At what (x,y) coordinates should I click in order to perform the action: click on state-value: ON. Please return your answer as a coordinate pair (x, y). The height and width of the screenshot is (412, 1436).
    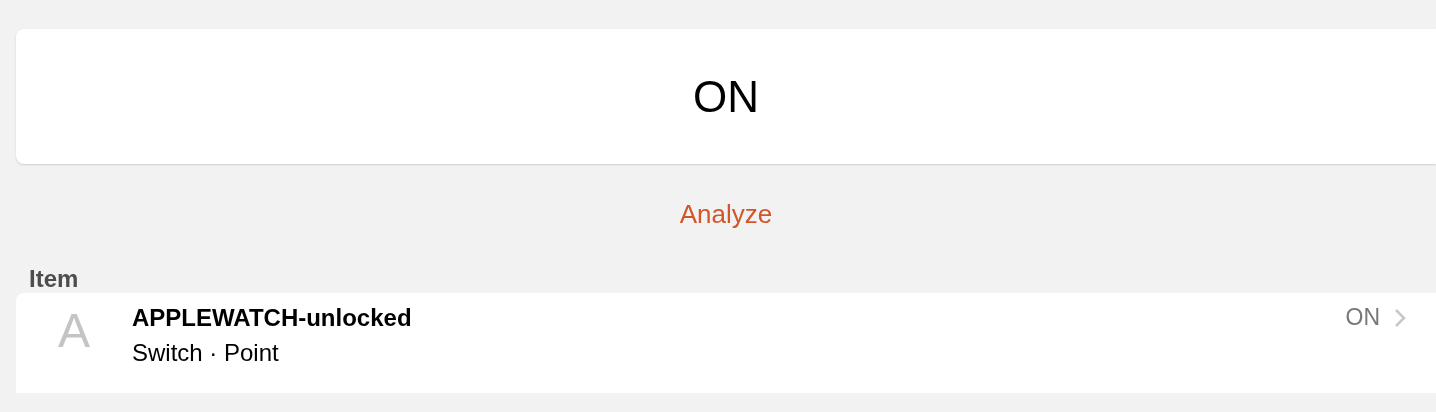
    Looking at the image, I should click on (726, 96).